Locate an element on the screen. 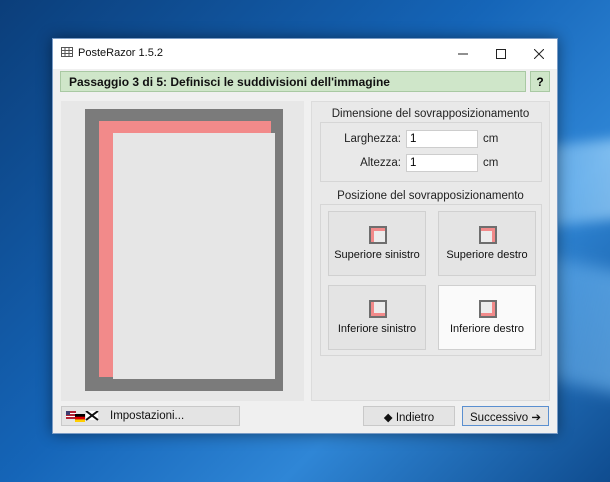  overlap-width-field is located at coordinates (442, 139).